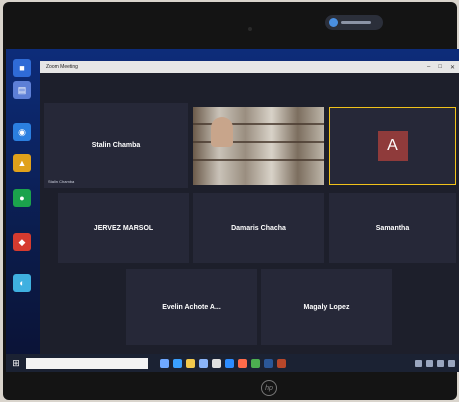 The width and height of the screenshot is (459, 402). I want to click on participant-video-tile, so click(258, 146).